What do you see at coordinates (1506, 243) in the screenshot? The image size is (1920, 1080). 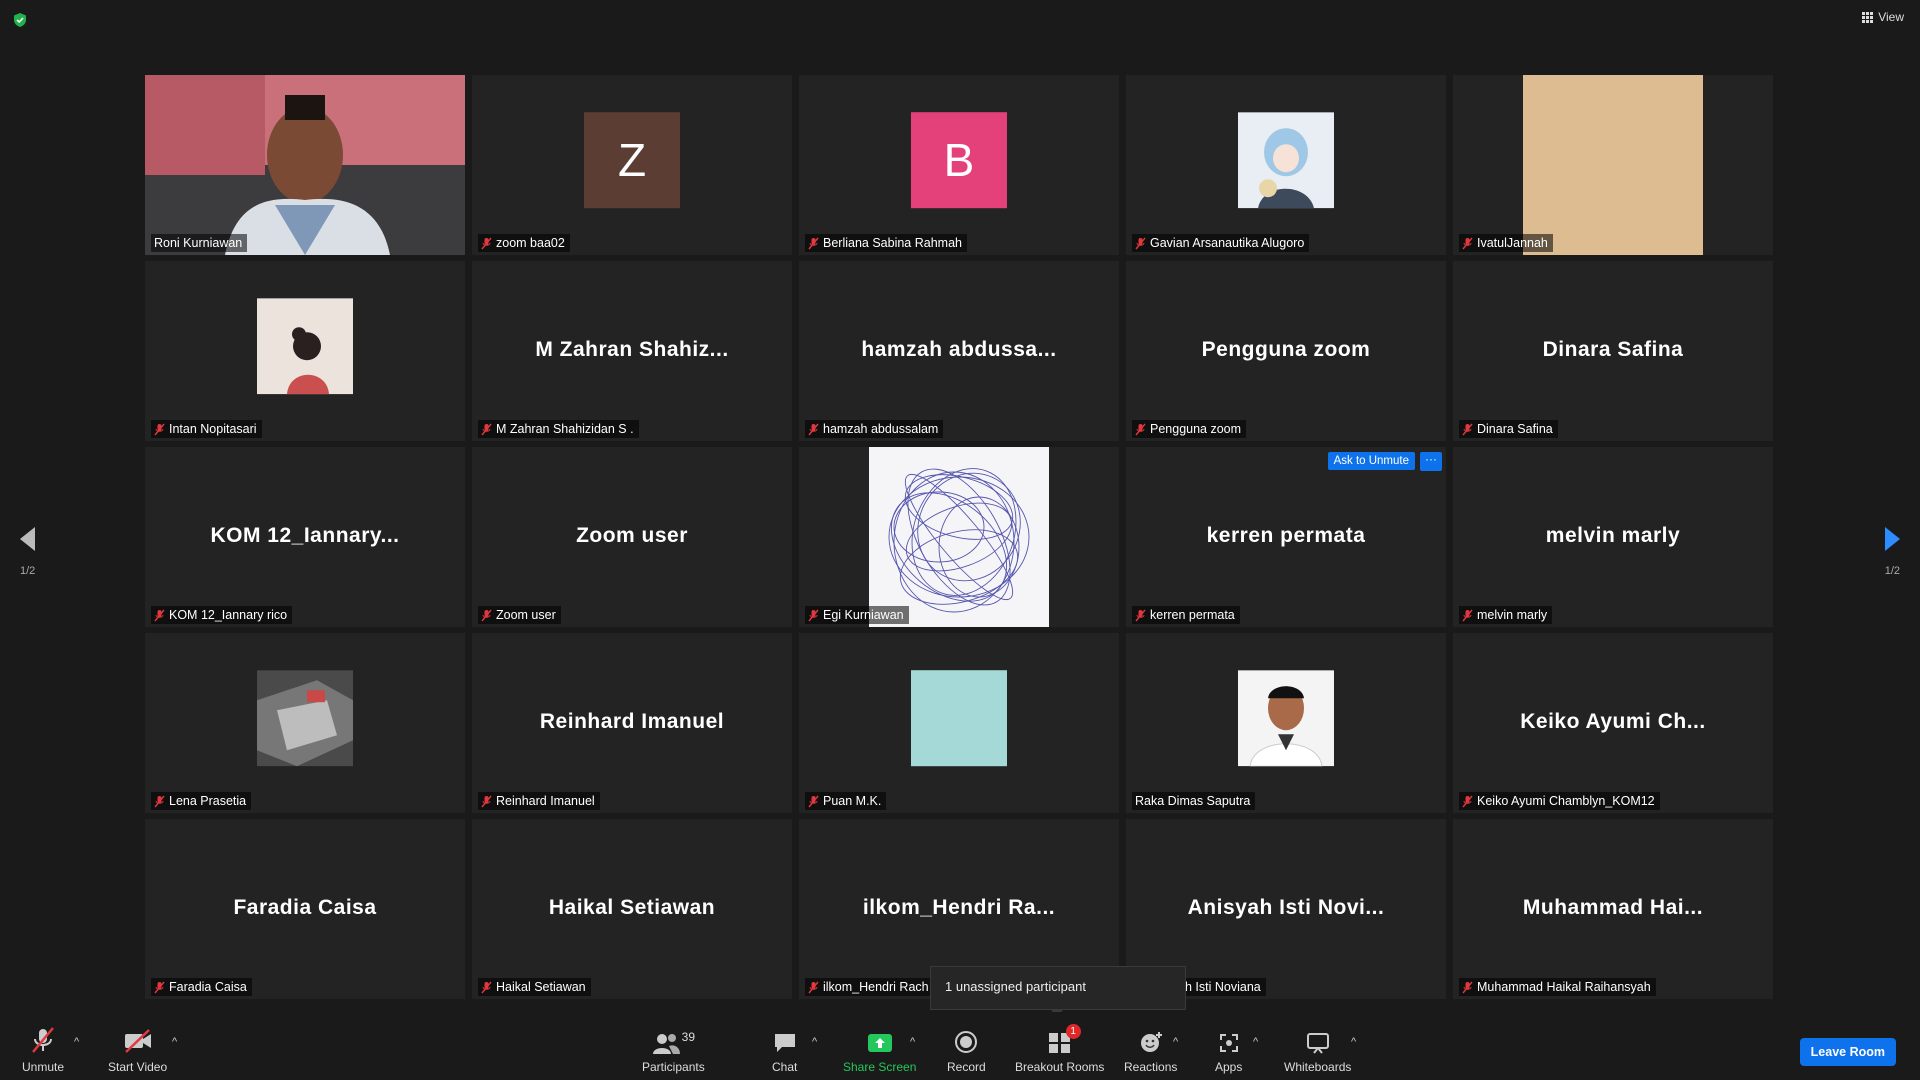 I see `participant-name-label: IvatulJannah` at bounding box center [1506, 243].